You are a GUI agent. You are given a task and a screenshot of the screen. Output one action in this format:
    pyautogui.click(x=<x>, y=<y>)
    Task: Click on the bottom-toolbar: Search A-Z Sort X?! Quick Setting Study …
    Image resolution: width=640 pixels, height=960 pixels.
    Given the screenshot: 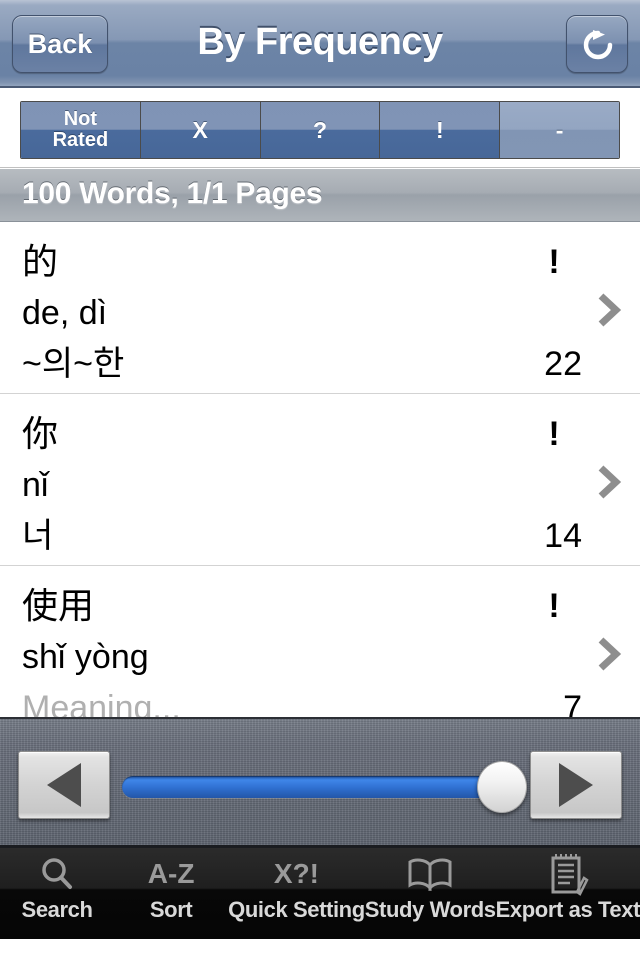 What is the action you would take?
    pyautogui.click(x=320, y=893)
    